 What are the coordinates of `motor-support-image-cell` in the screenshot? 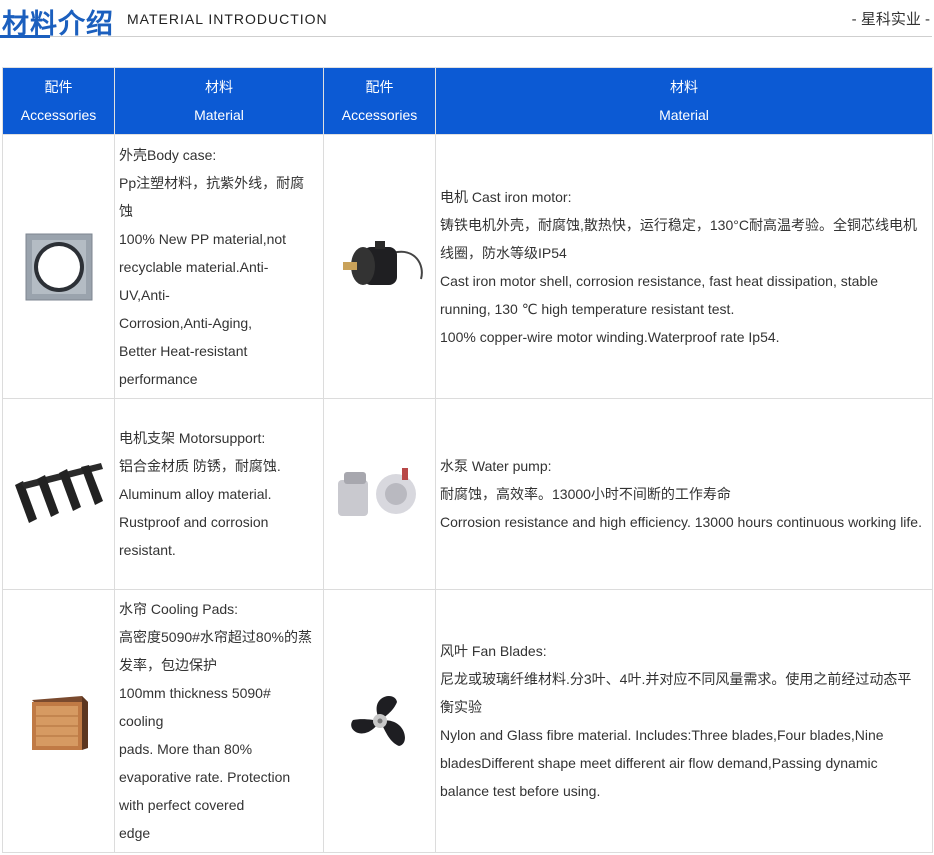 It's located at (58, 494).